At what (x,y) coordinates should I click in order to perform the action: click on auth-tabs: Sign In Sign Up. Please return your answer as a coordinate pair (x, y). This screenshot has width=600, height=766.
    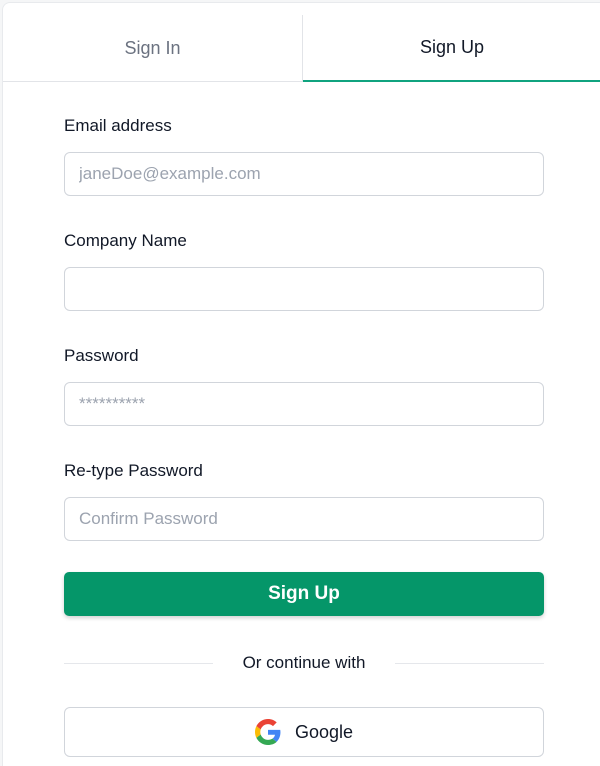
    Looking at the image, I should click on (301, 48).